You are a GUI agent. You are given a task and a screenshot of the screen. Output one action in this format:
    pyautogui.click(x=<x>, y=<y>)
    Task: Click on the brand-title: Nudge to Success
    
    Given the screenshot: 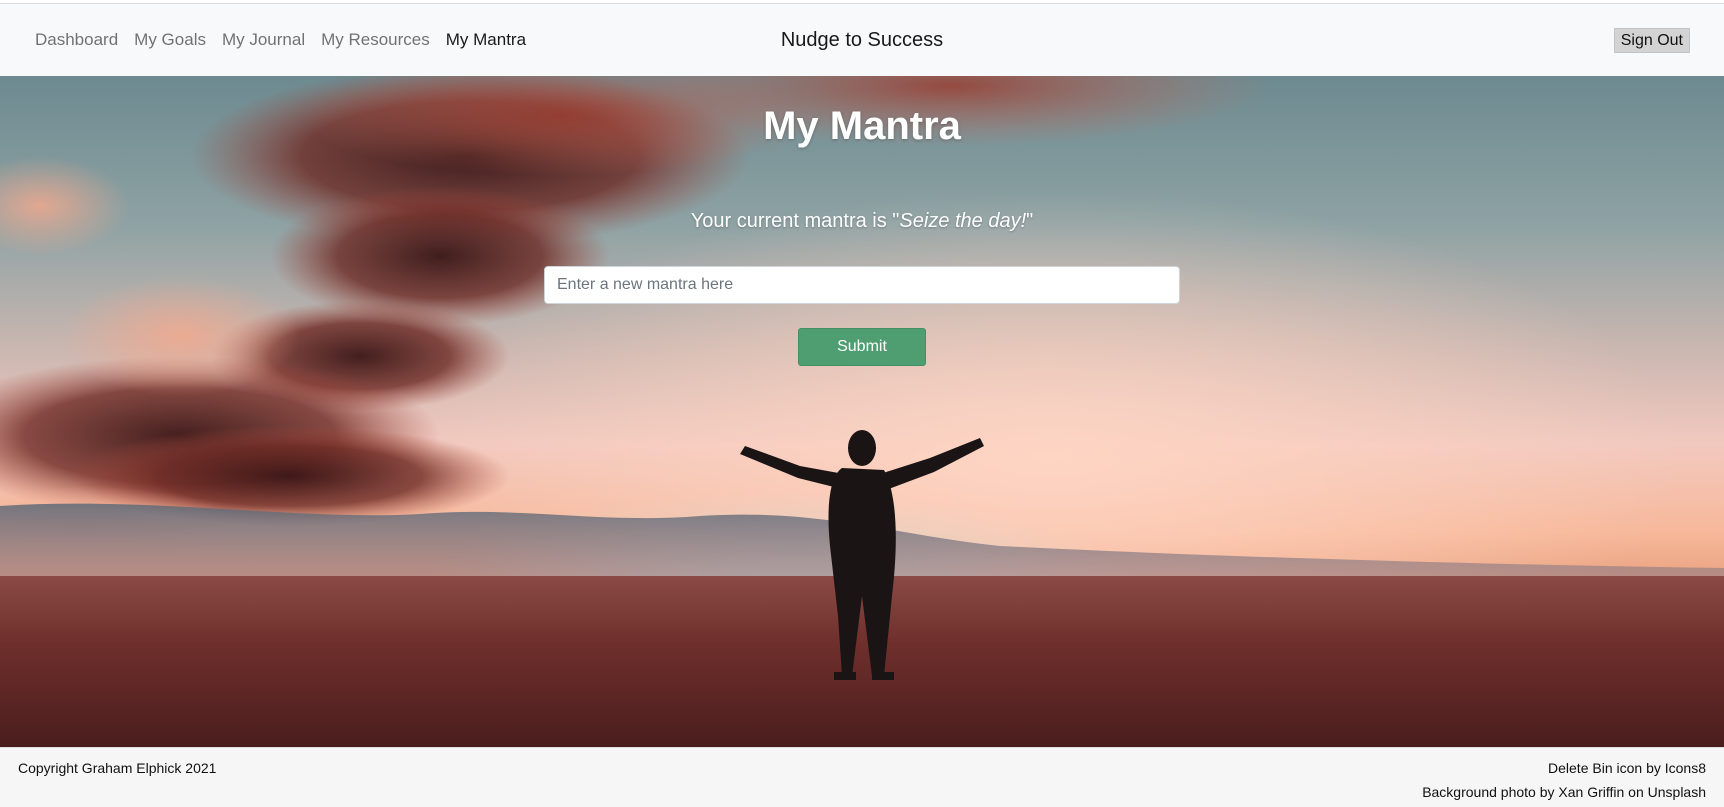 What is the action you would take?
    pyautogui.click(x=862, y=40)
    